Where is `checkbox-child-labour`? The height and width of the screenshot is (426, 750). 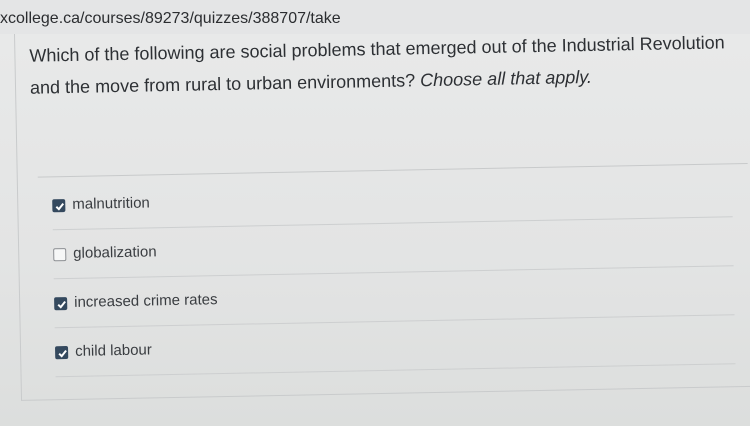
checkbox-child-labour is located at coordinates (62, 353).